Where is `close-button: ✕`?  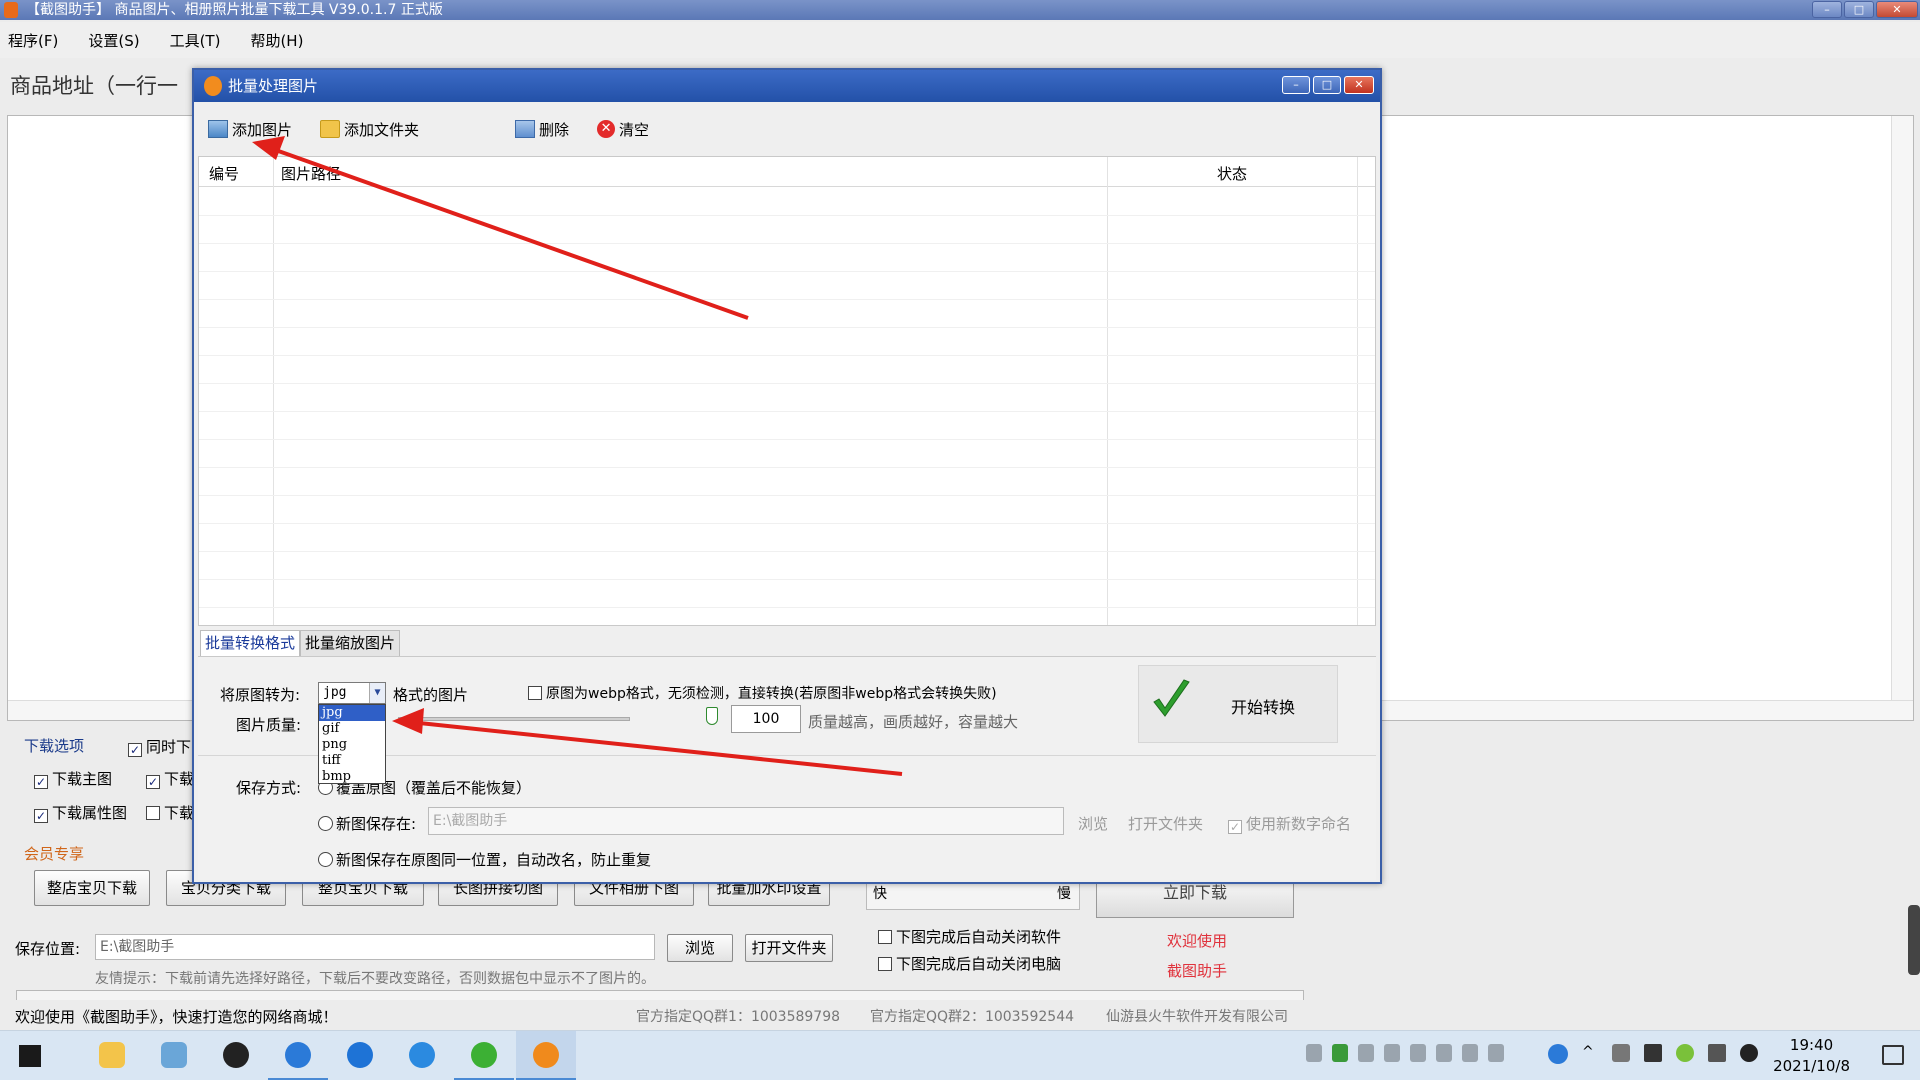 close-button: ✕ is located at coordinates (1897, 9).